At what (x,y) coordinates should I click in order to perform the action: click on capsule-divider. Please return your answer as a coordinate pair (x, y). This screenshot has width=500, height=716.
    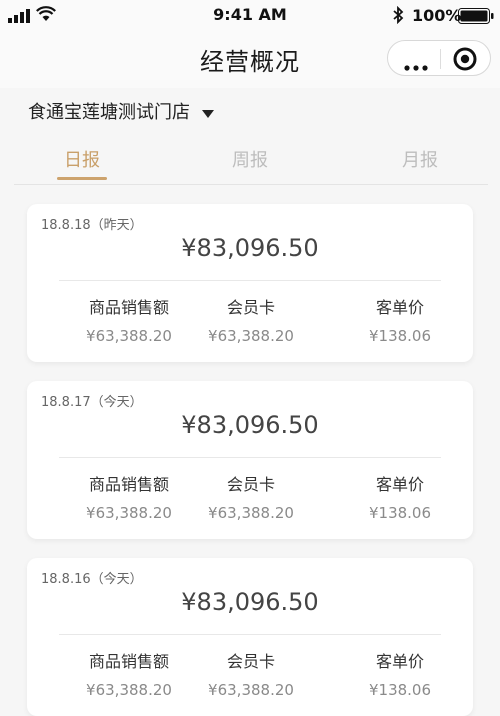
    Looking at the image, I should click on (440, 59).